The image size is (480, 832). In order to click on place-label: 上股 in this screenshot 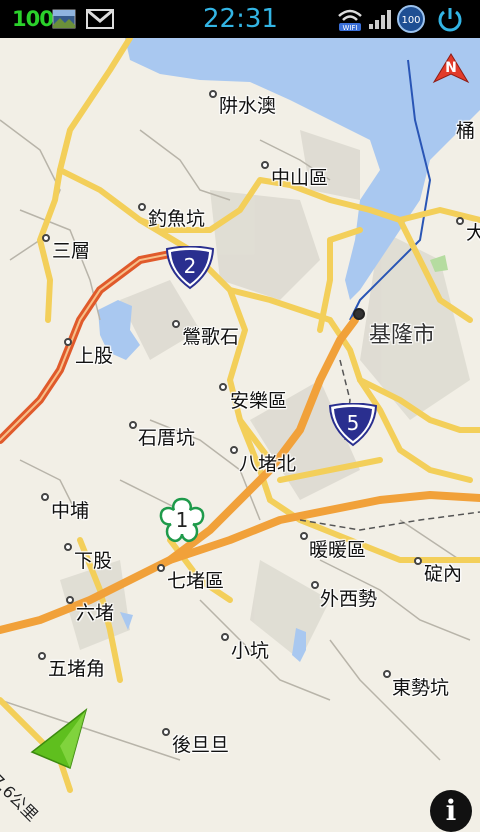, I will do `click(94, 356)`.